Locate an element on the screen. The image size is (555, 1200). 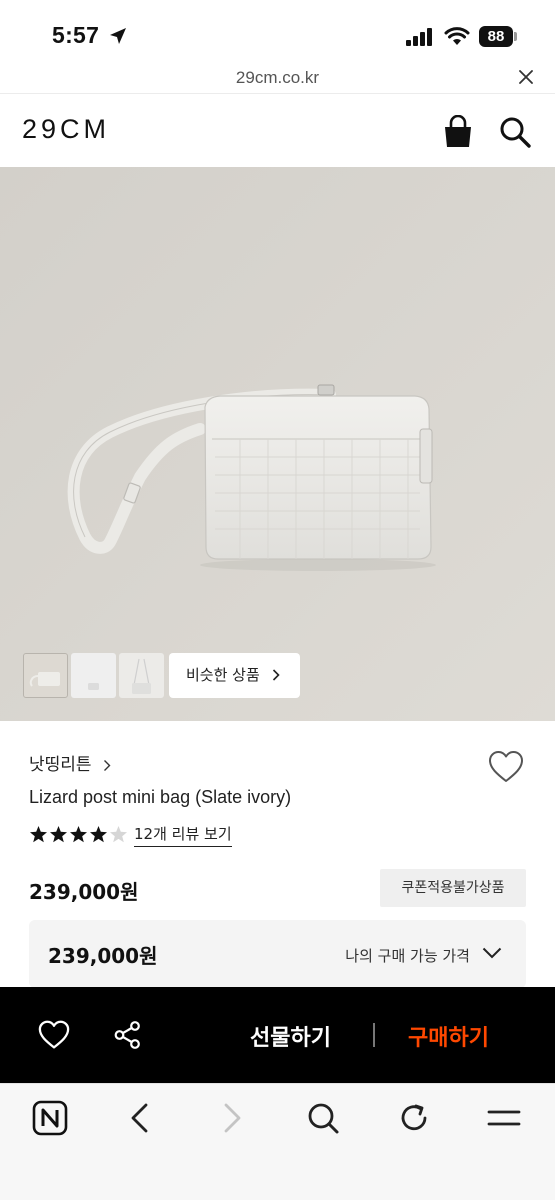
brand-name: 낫띵리튼 is located at coordinates (60, 765).